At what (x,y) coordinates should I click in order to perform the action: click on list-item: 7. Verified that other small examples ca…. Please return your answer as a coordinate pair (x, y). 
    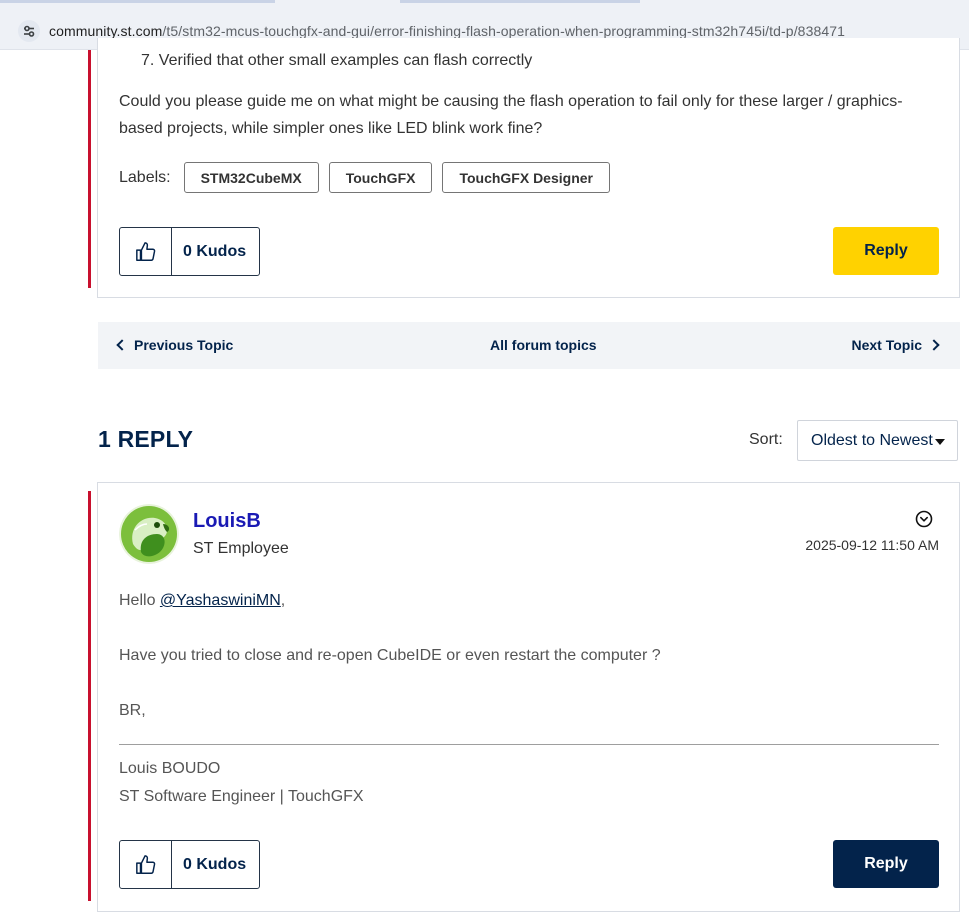
    Looking at the image, I should click on (336, 61).